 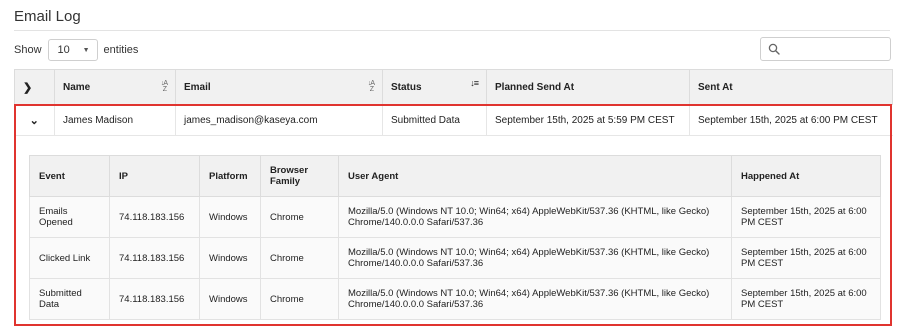 I want to click on entries-per-page-value: 10, so click(x=63, y=50).